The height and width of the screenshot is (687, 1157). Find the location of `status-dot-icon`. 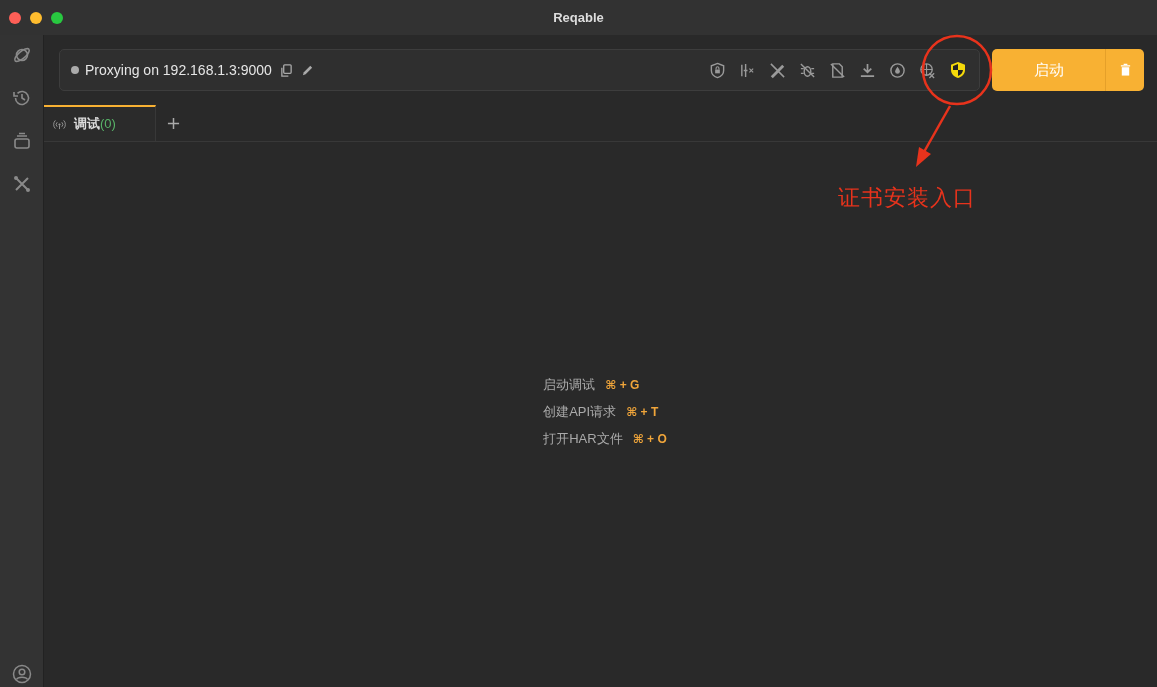

status-dot-icon is located at coordinates (75, 70).